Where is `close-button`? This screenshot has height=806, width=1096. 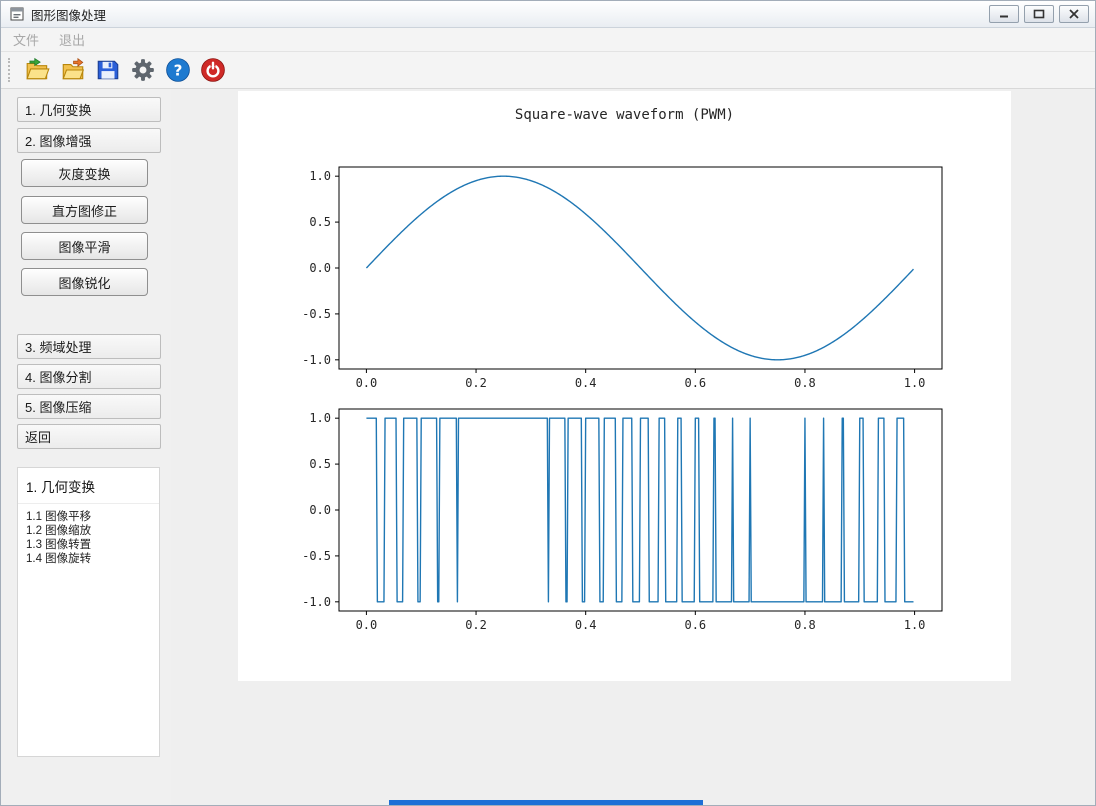
close-button is located at coordinates (1074, 14).